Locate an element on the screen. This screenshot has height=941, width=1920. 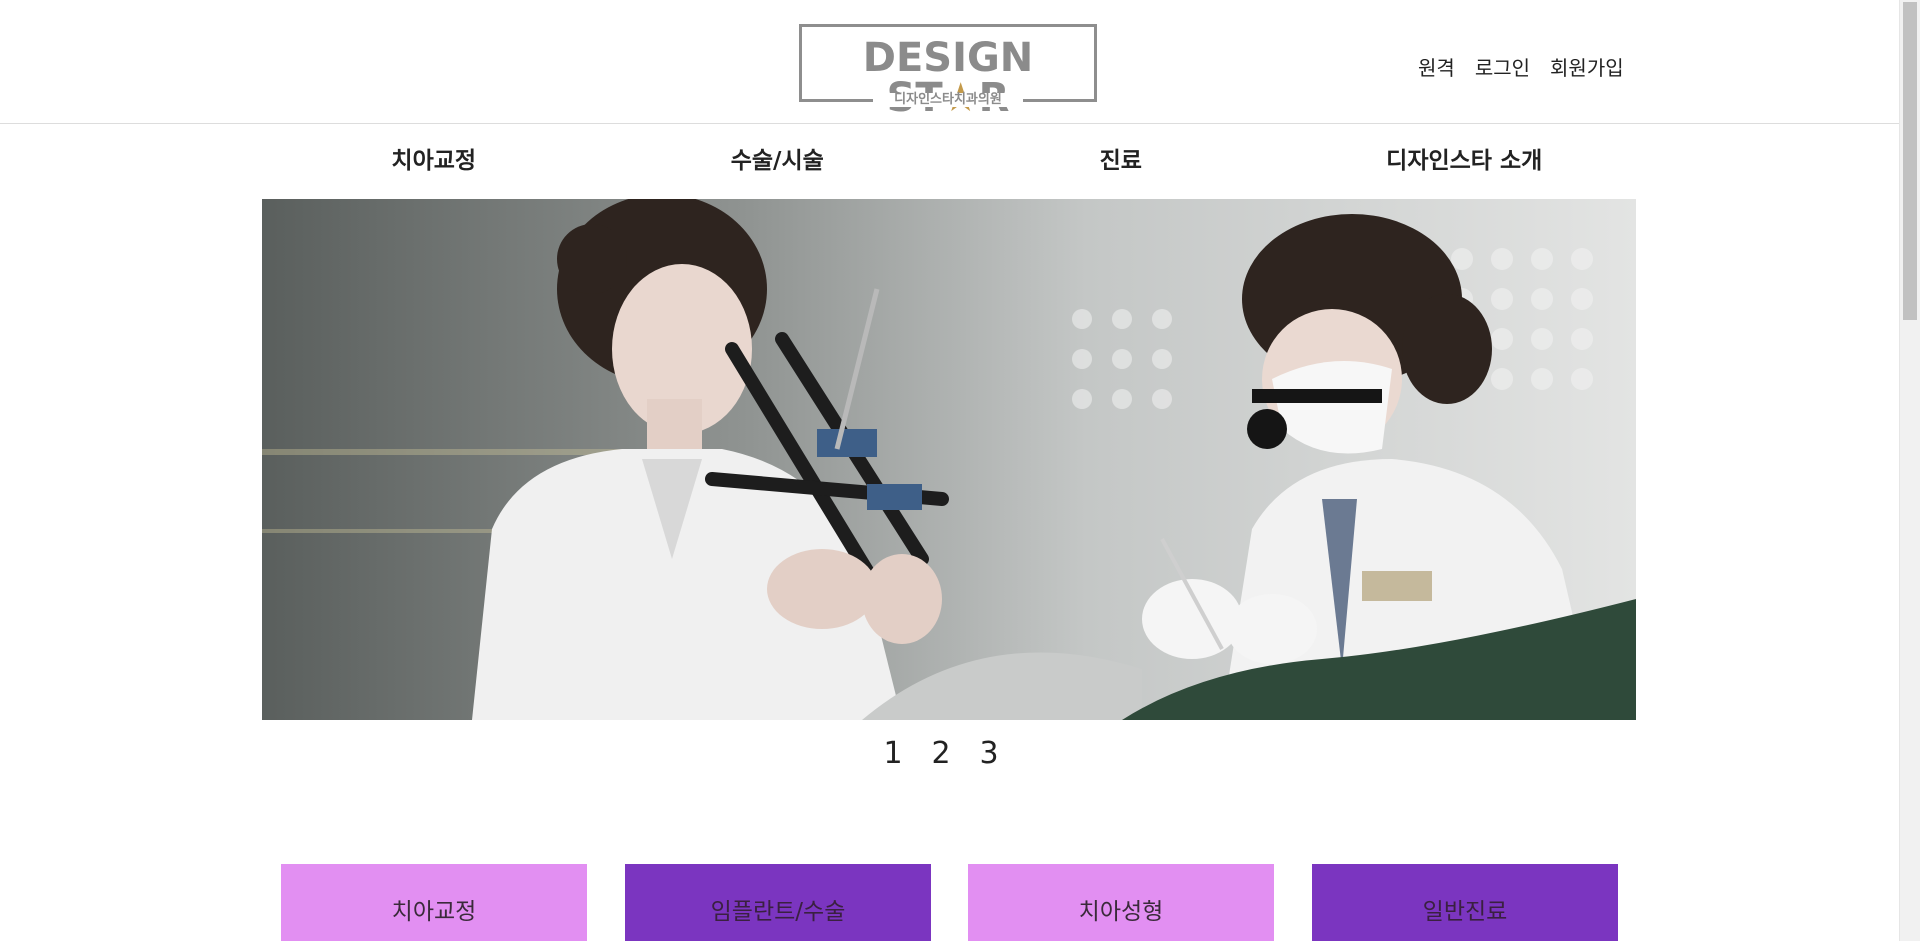
pager-item-2: 2 is located at coordinates (941, 754).